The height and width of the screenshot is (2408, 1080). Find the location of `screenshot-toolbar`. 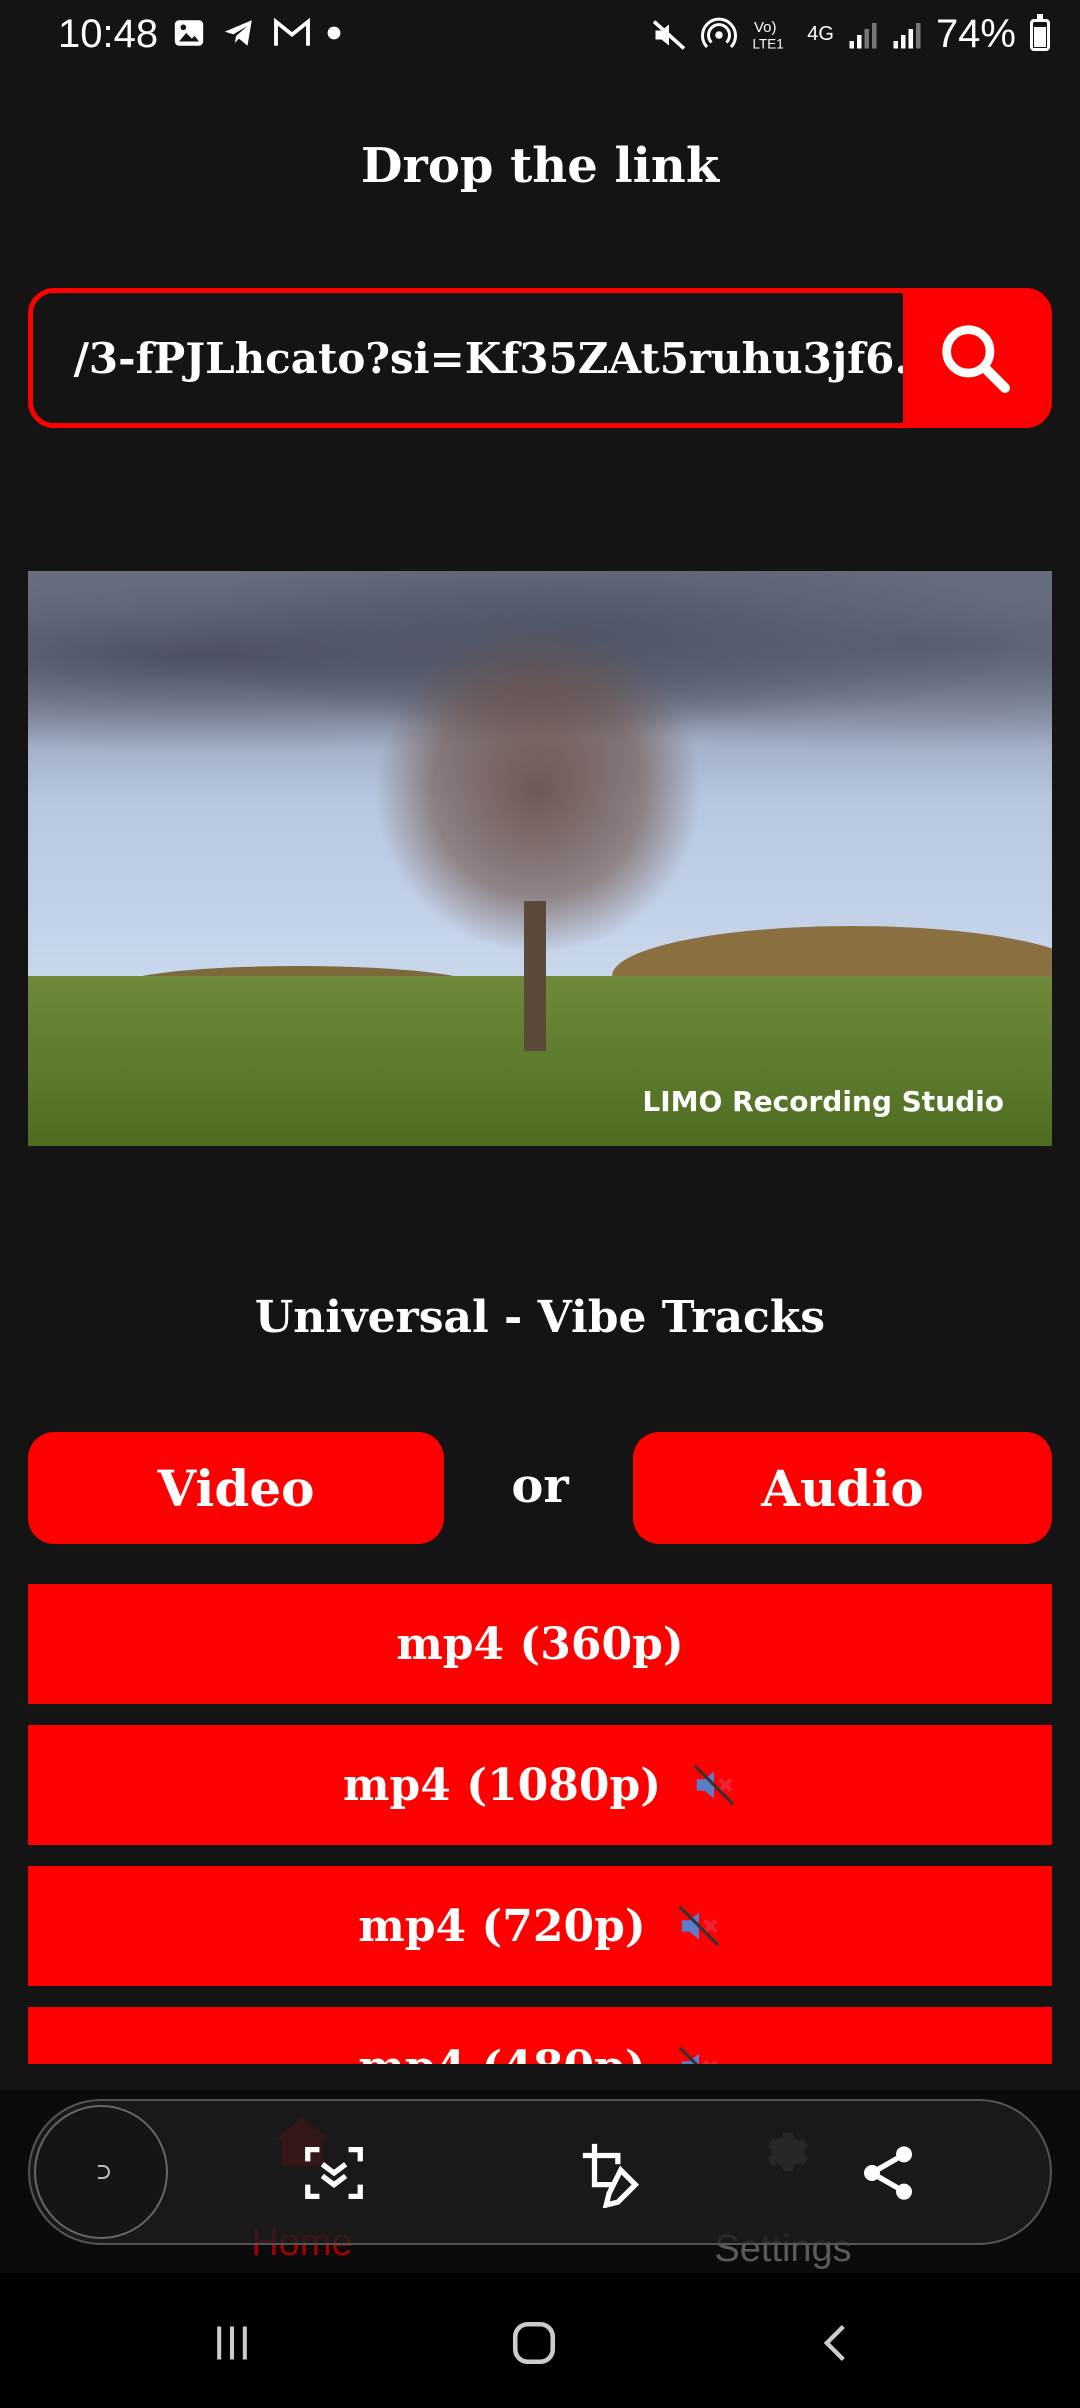

screenshot-toolbar is located at coordinates (540, 2172).